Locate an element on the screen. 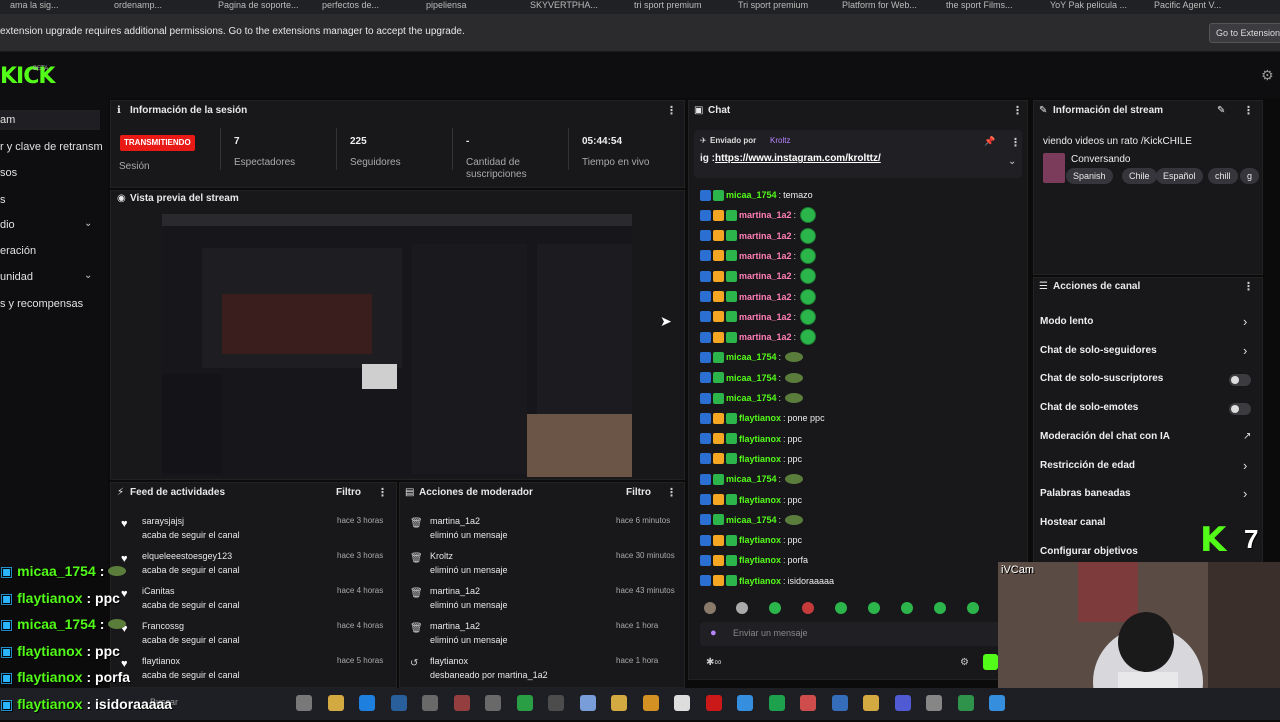 The height and width of the screenshot is (722, 1280). feed-user: Francossg is located at coordinates (163, 626).